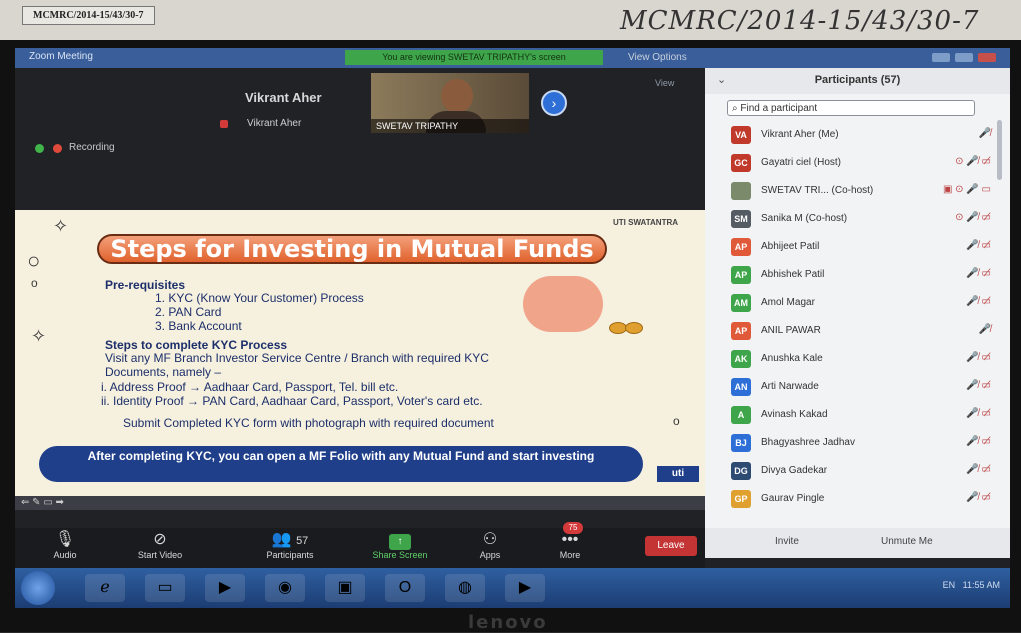 The width and height of the screenshot is (1021, 633). What do you see at coordinates (400, 545) in the screenshot?
I see `share-screen-button: ↑ Share Screen` at bounding box center [400, 545].